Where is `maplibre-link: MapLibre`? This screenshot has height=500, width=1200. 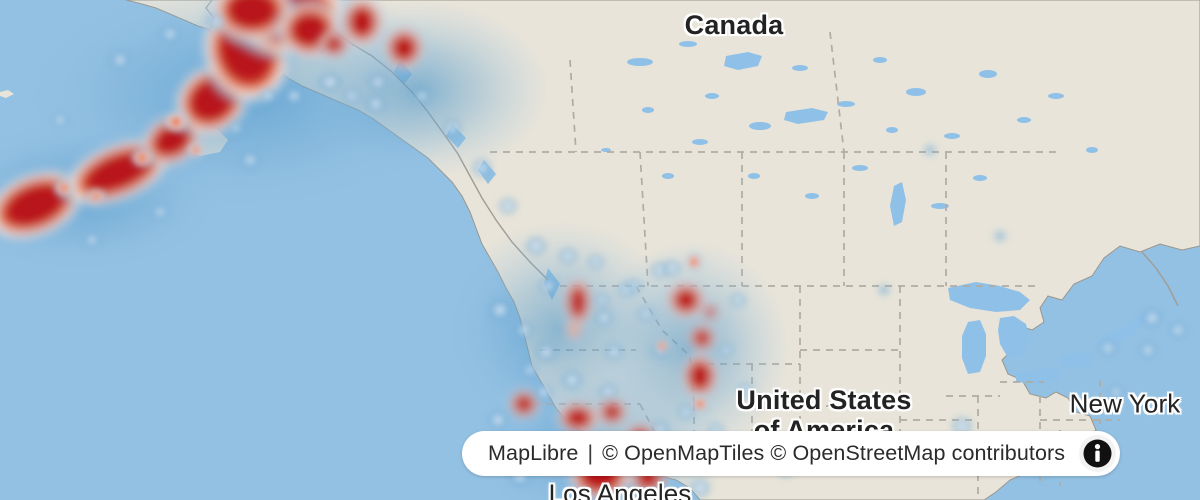 maplibre-link: MapLibre is located at coordinates (533, 453).